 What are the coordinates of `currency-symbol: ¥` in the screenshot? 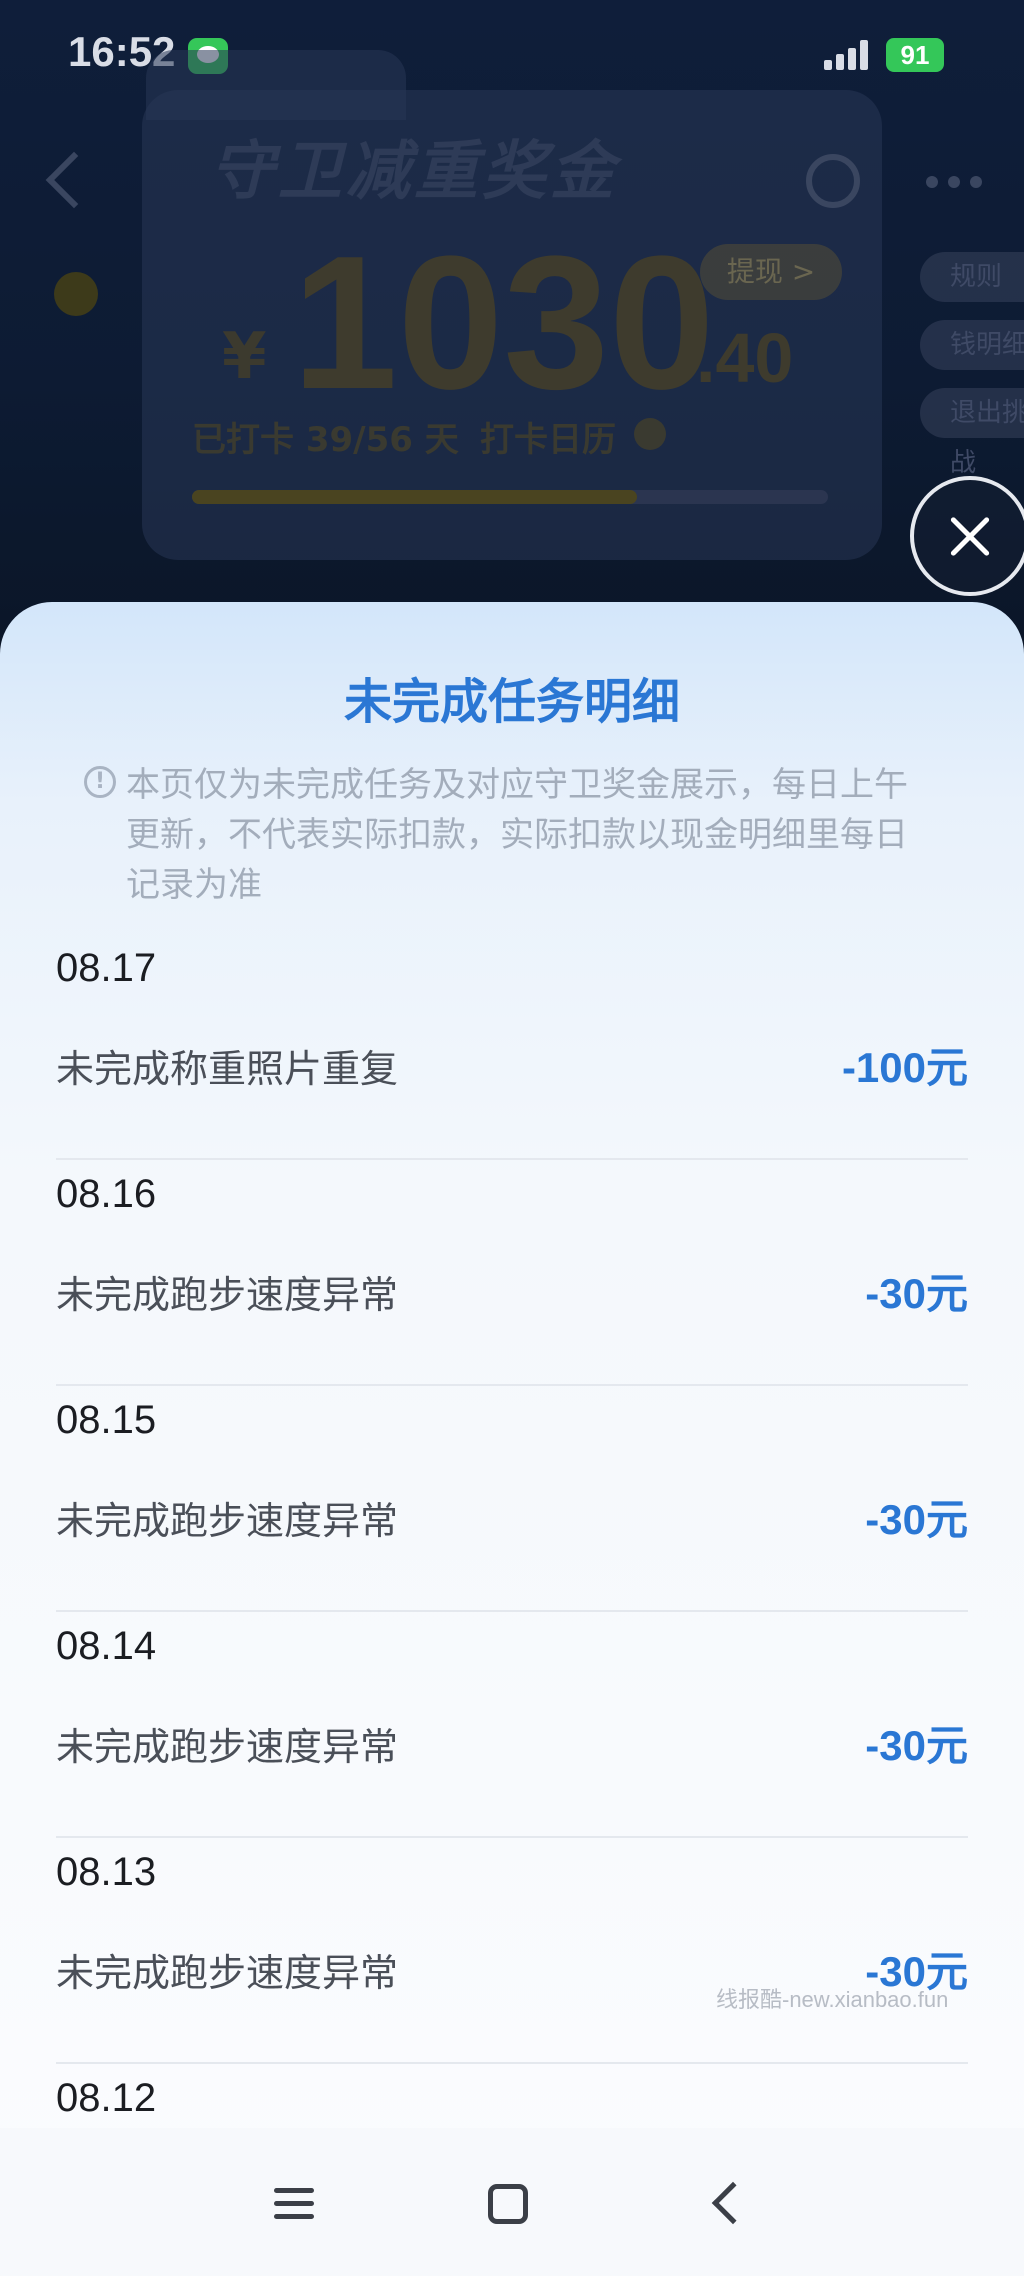 It's located at (244, 357).